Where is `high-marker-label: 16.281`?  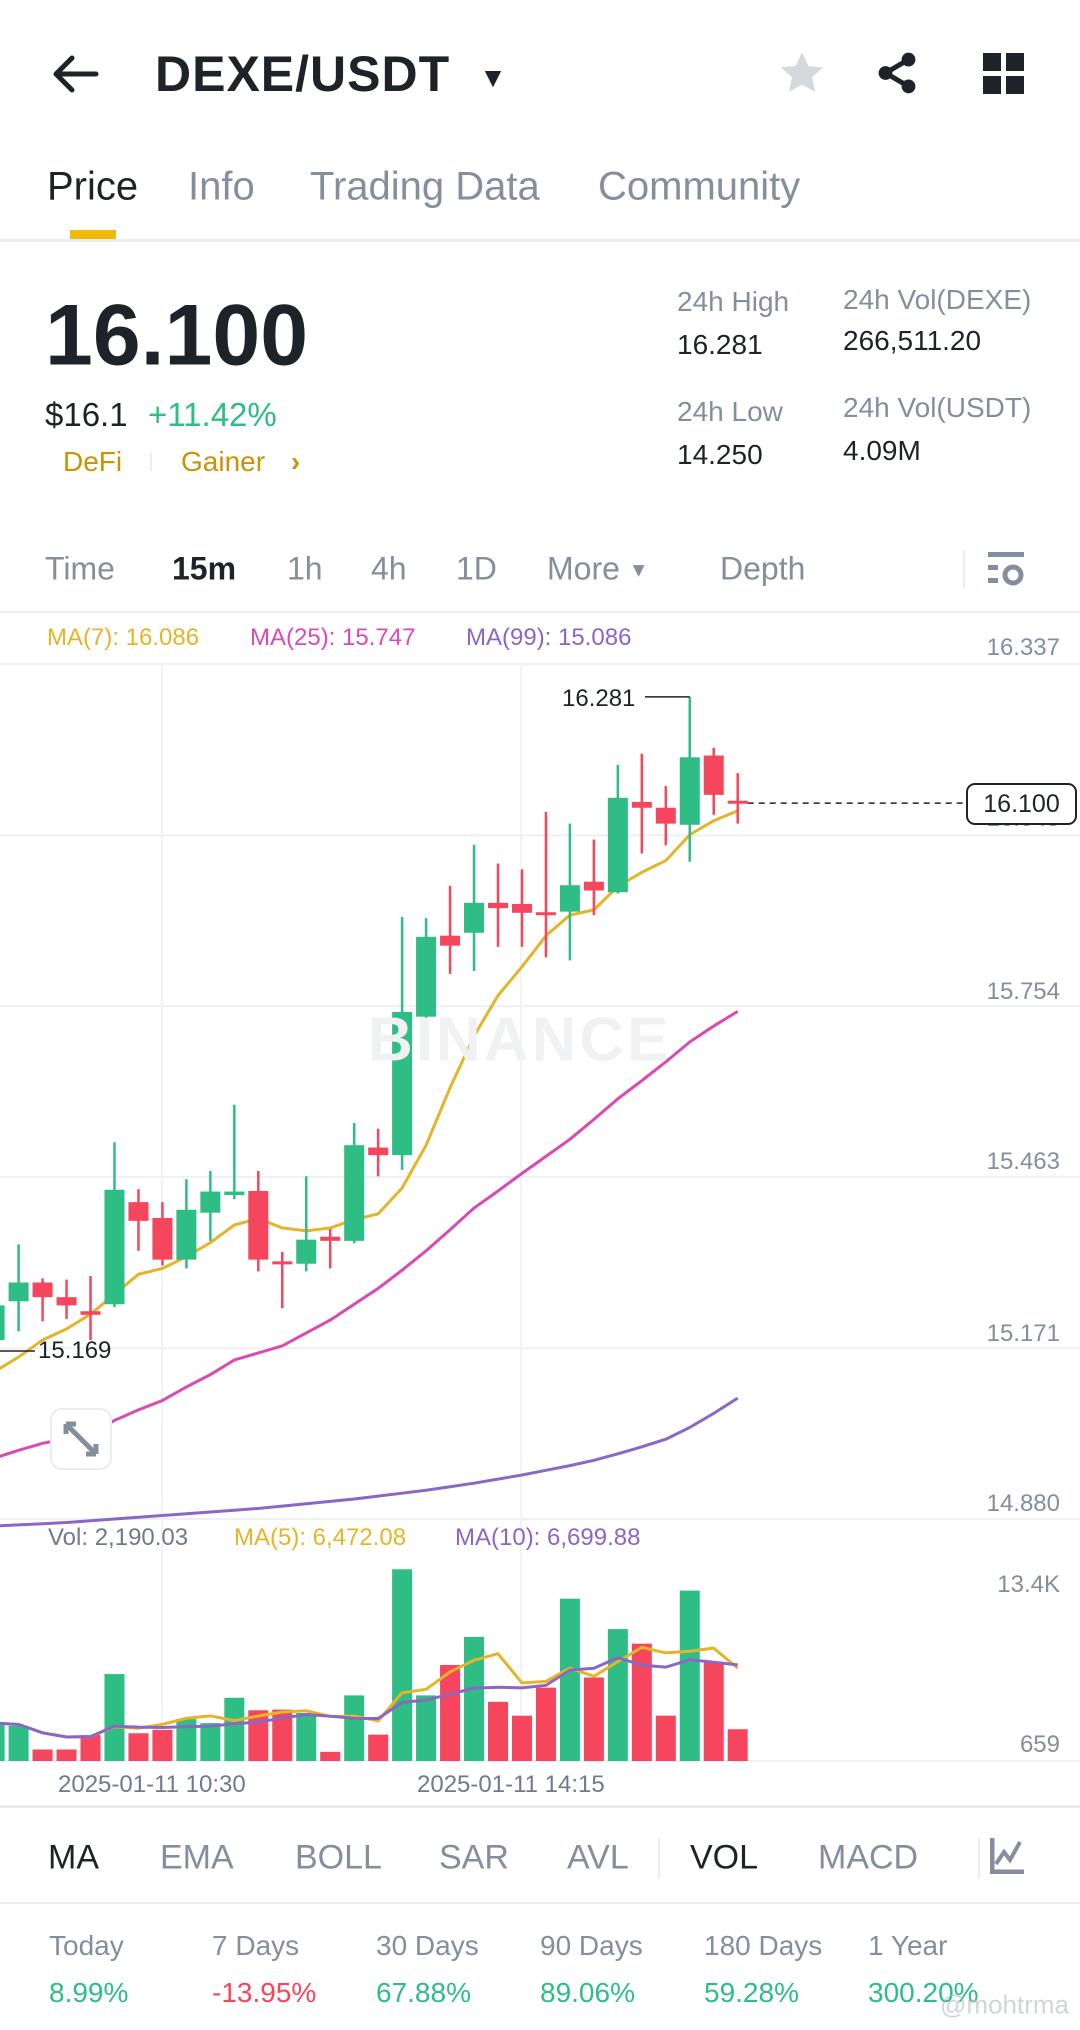 high-marker-label: 16.281 is located at coordinates (599, 698).